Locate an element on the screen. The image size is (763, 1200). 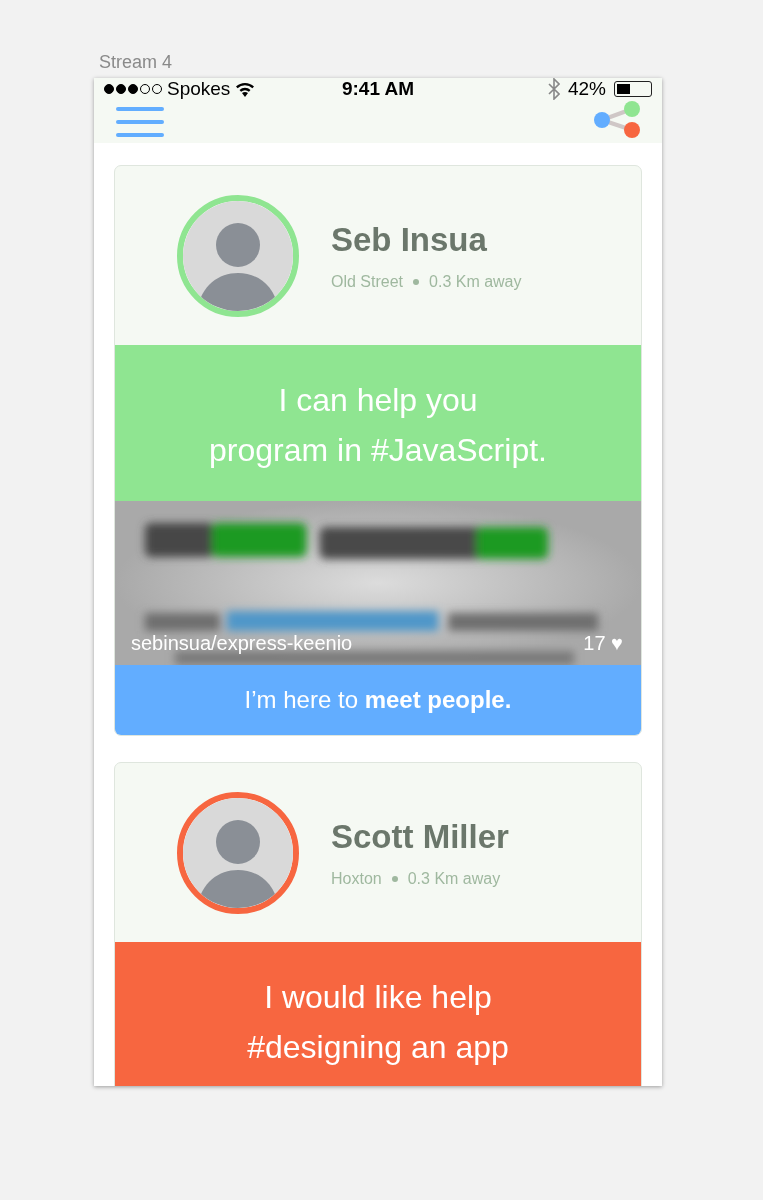
artboard-label: Stream 4 is located at coordinates (136, 62).